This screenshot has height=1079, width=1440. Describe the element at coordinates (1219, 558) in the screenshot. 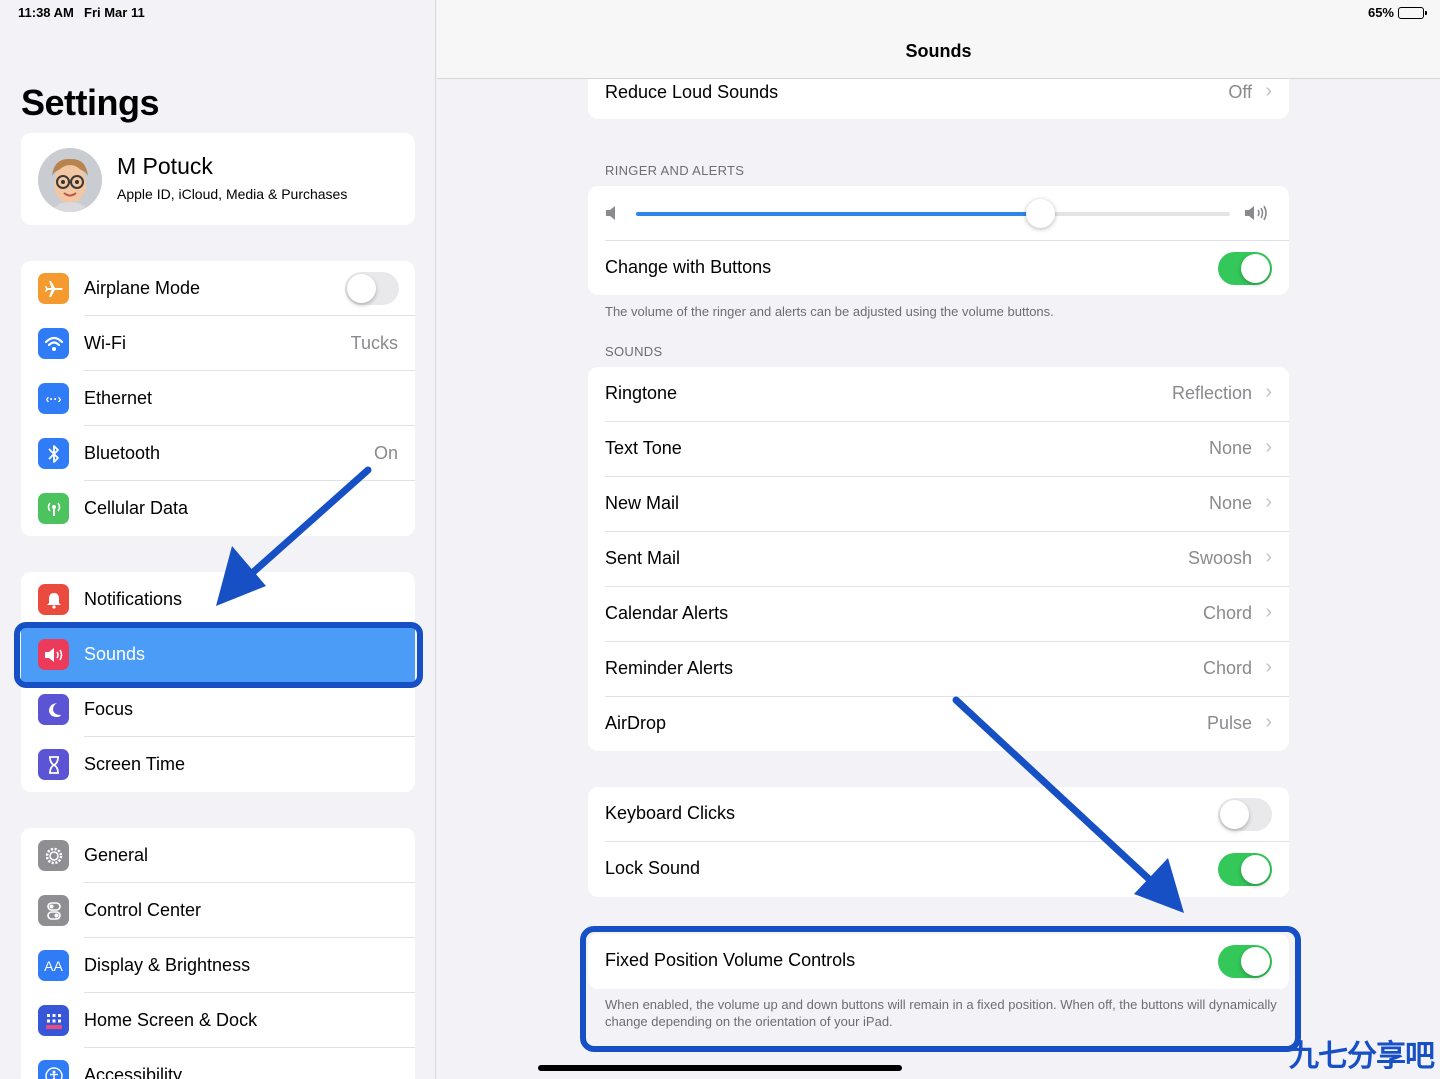

I see `row-value: Swoosh` at that location.